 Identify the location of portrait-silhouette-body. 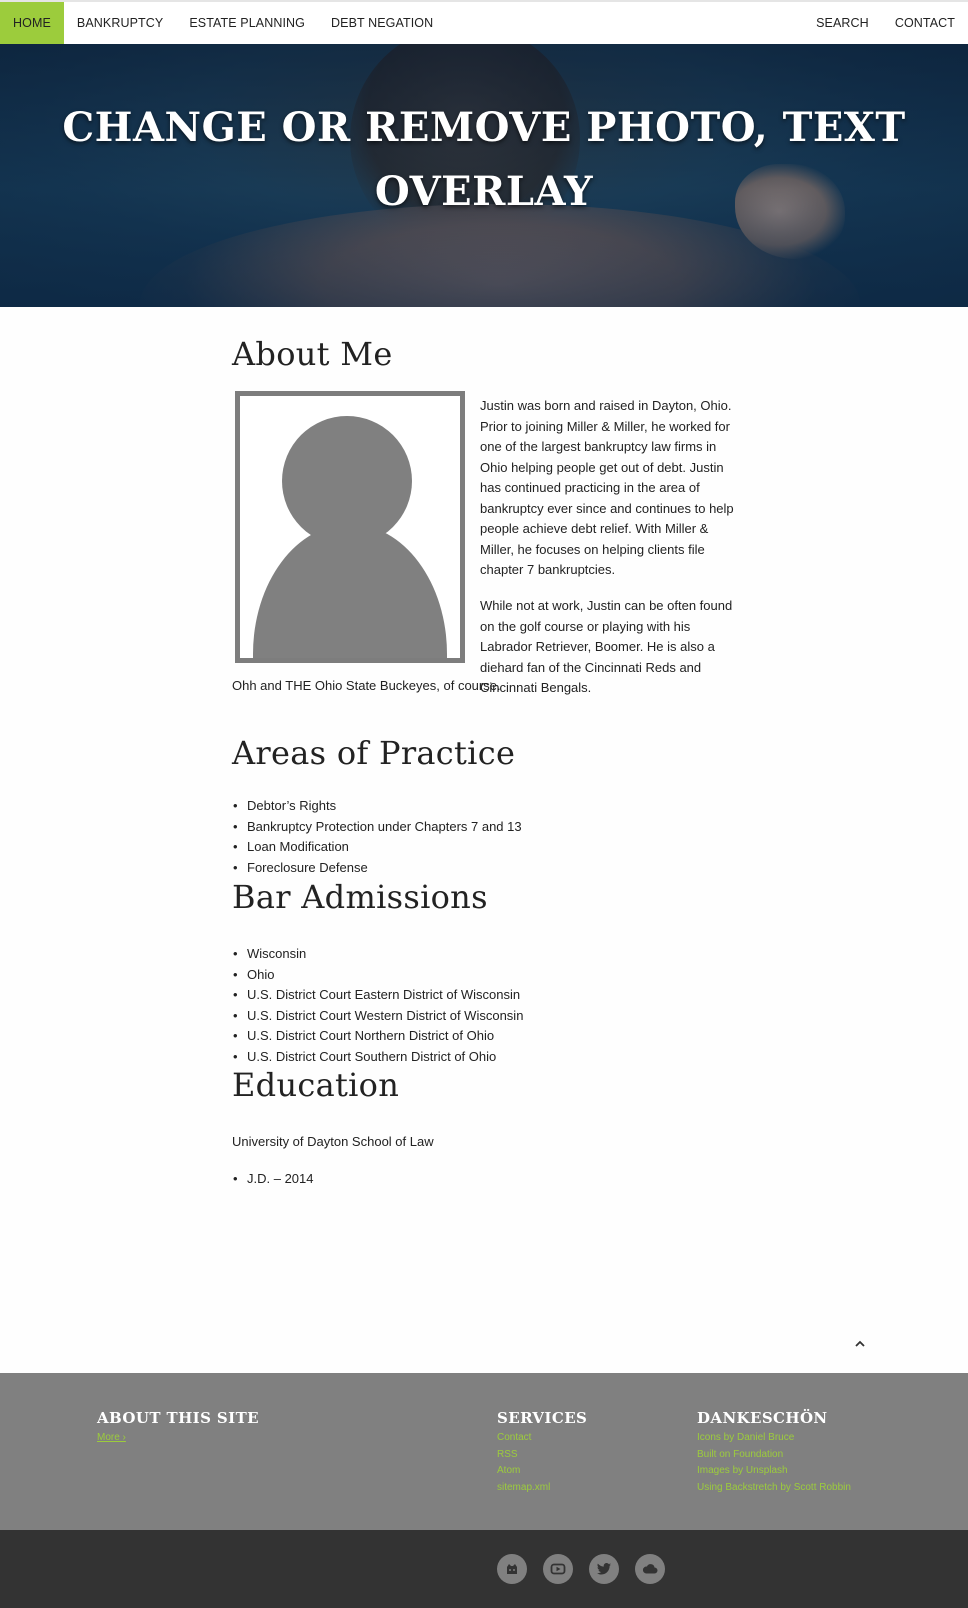
(350, 591).